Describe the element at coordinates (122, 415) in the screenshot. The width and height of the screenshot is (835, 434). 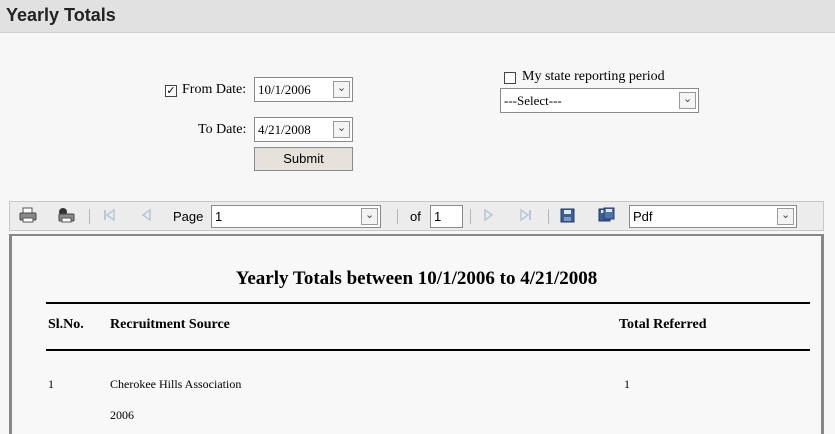
I see `row-2-source: 2006` at that location.